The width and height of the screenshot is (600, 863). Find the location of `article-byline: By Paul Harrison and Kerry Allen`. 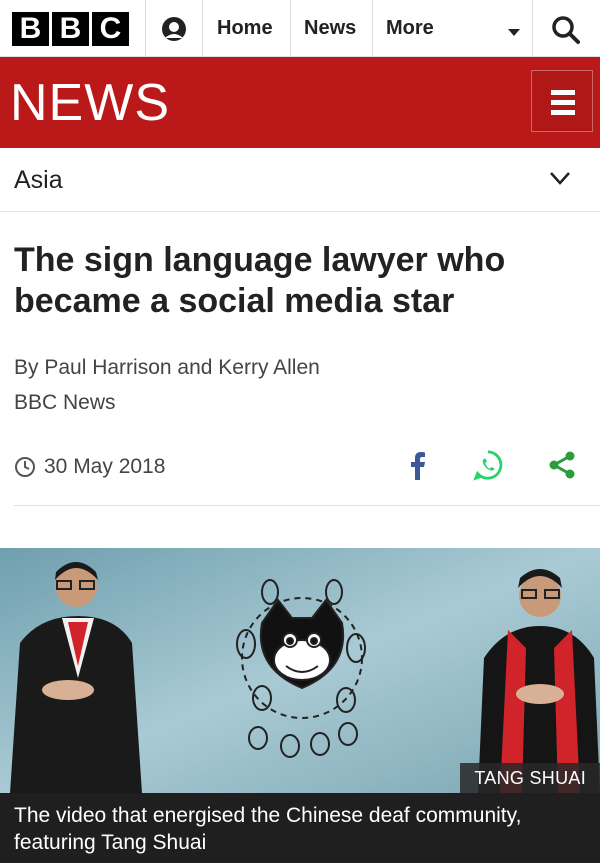

article-byline: By Paul Harrison and Kerry Allen is located at coordinates (167, 367).